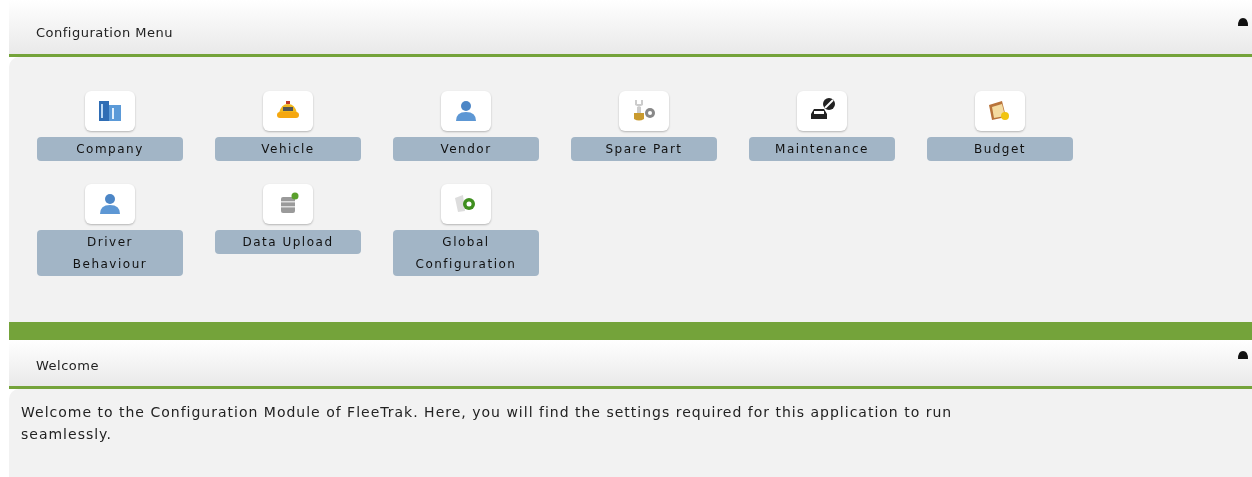 This screenshot has width=1252, height=477. What do you see at coordinates (644, 149) in the screenshot?
I see `menu-button: Spare Part` at bounding box center [644, 149].